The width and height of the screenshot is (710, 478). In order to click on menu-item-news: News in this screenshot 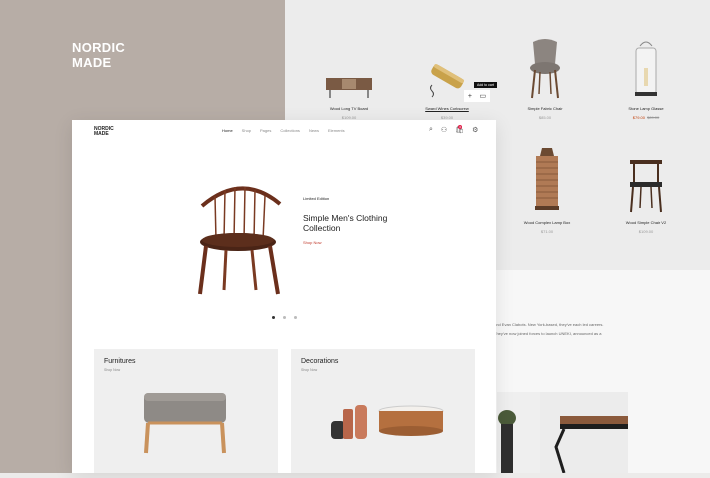, I will do `click(314, 130)`.